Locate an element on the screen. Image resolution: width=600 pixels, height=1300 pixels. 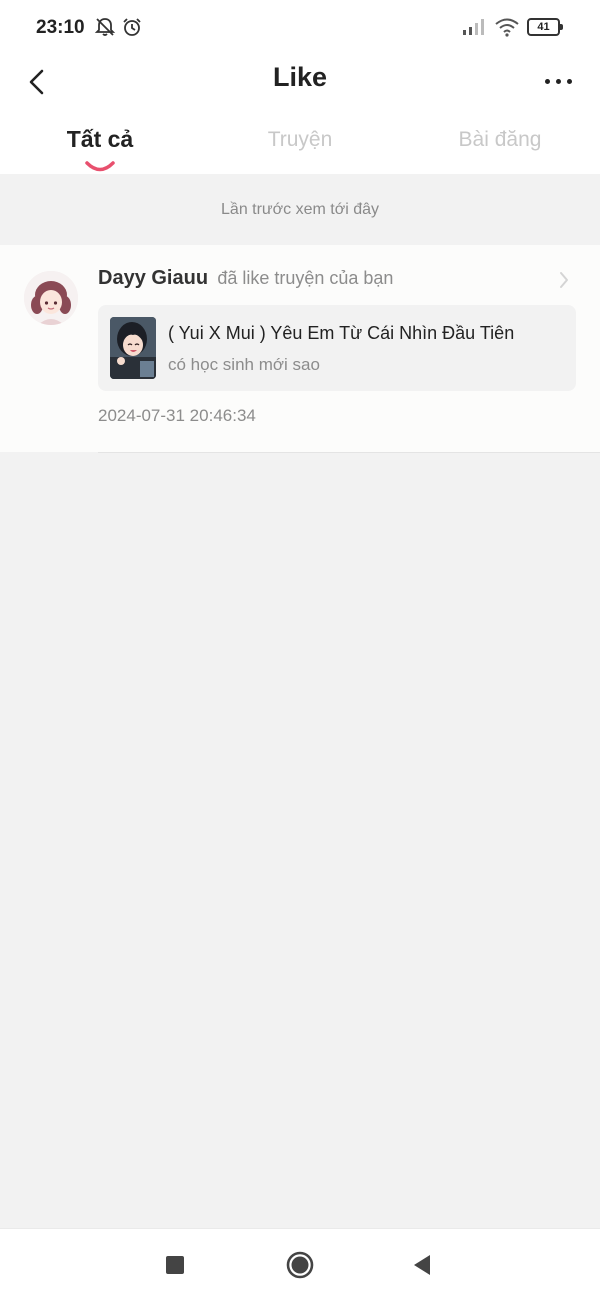
more-options-button is located at coordinates (558, 81).